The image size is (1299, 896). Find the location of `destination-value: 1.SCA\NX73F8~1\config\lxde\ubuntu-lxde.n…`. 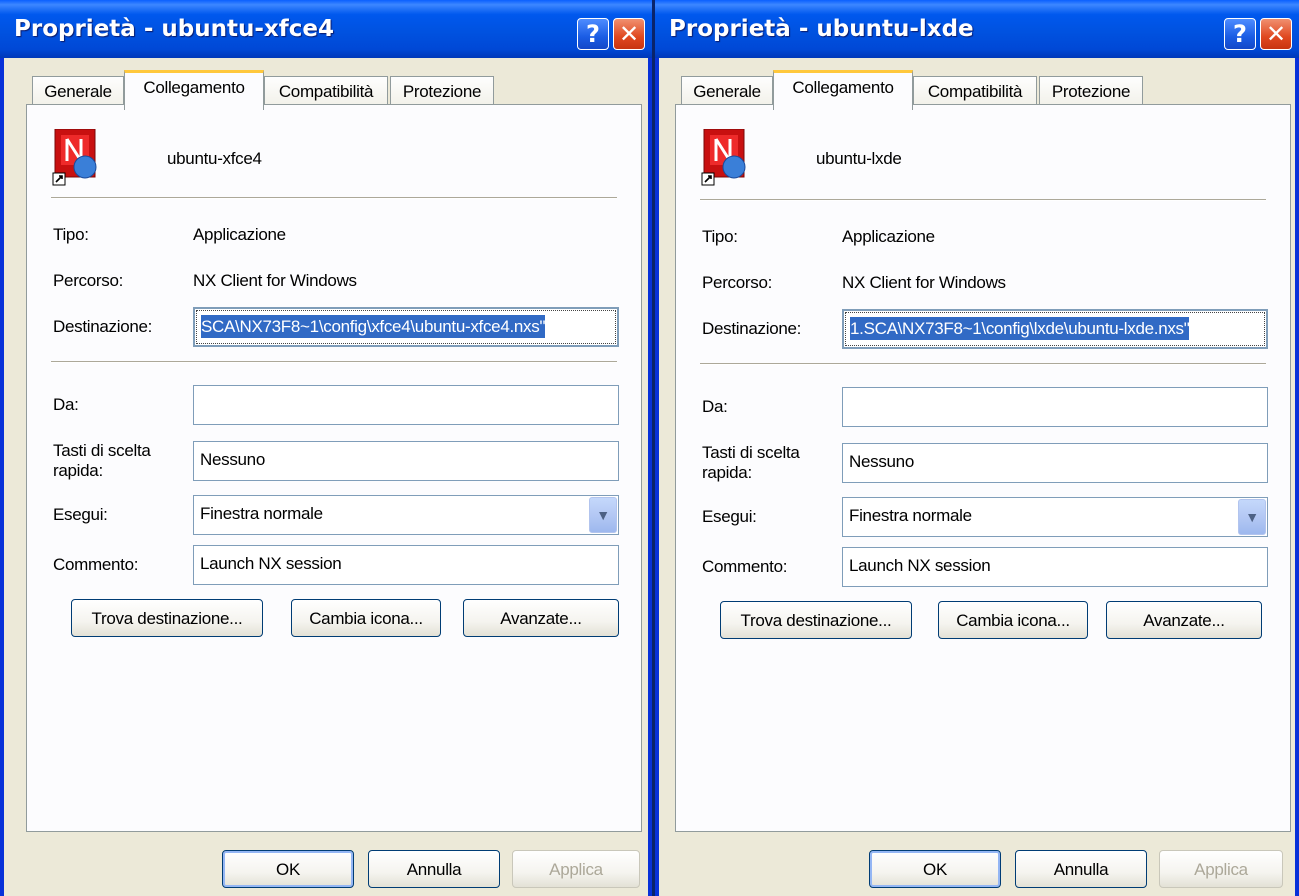

destination-value: 1.SCA\NX73F8~1\config\lxde\ubuntu-lxde.n… is located at coordinates (1020, 328).